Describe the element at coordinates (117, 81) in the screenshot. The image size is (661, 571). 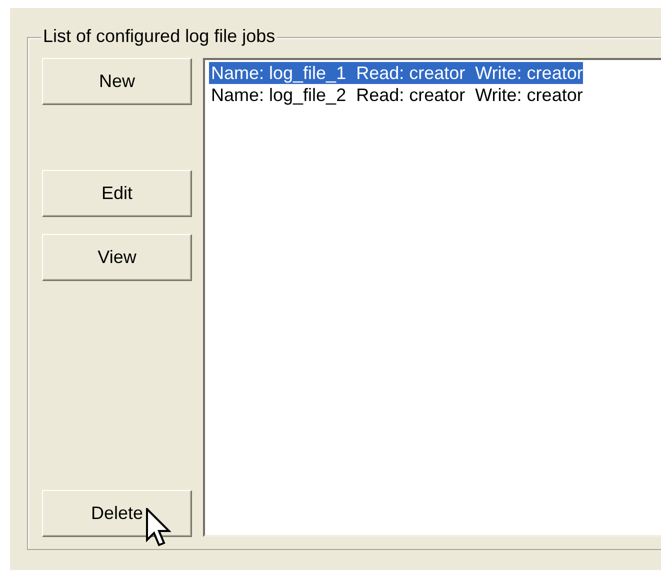
I see `new-button: New` at that location.